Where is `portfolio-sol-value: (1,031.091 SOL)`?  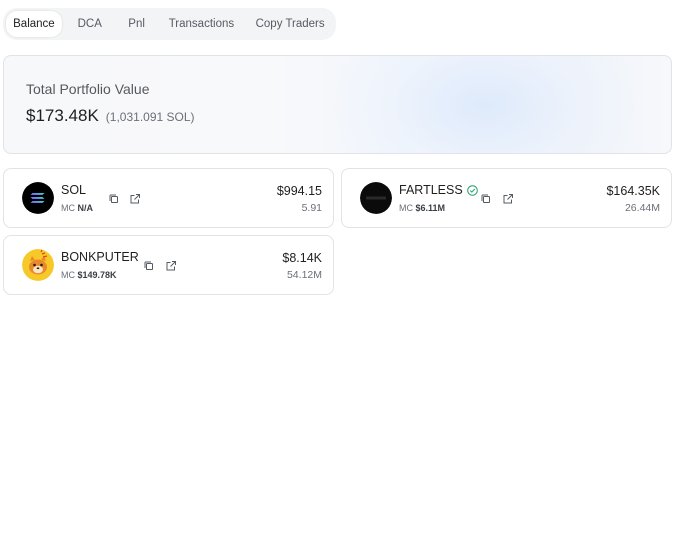
portfolio-sol-value: (1,031.091 SOL) is located at coordinates (150, 117).